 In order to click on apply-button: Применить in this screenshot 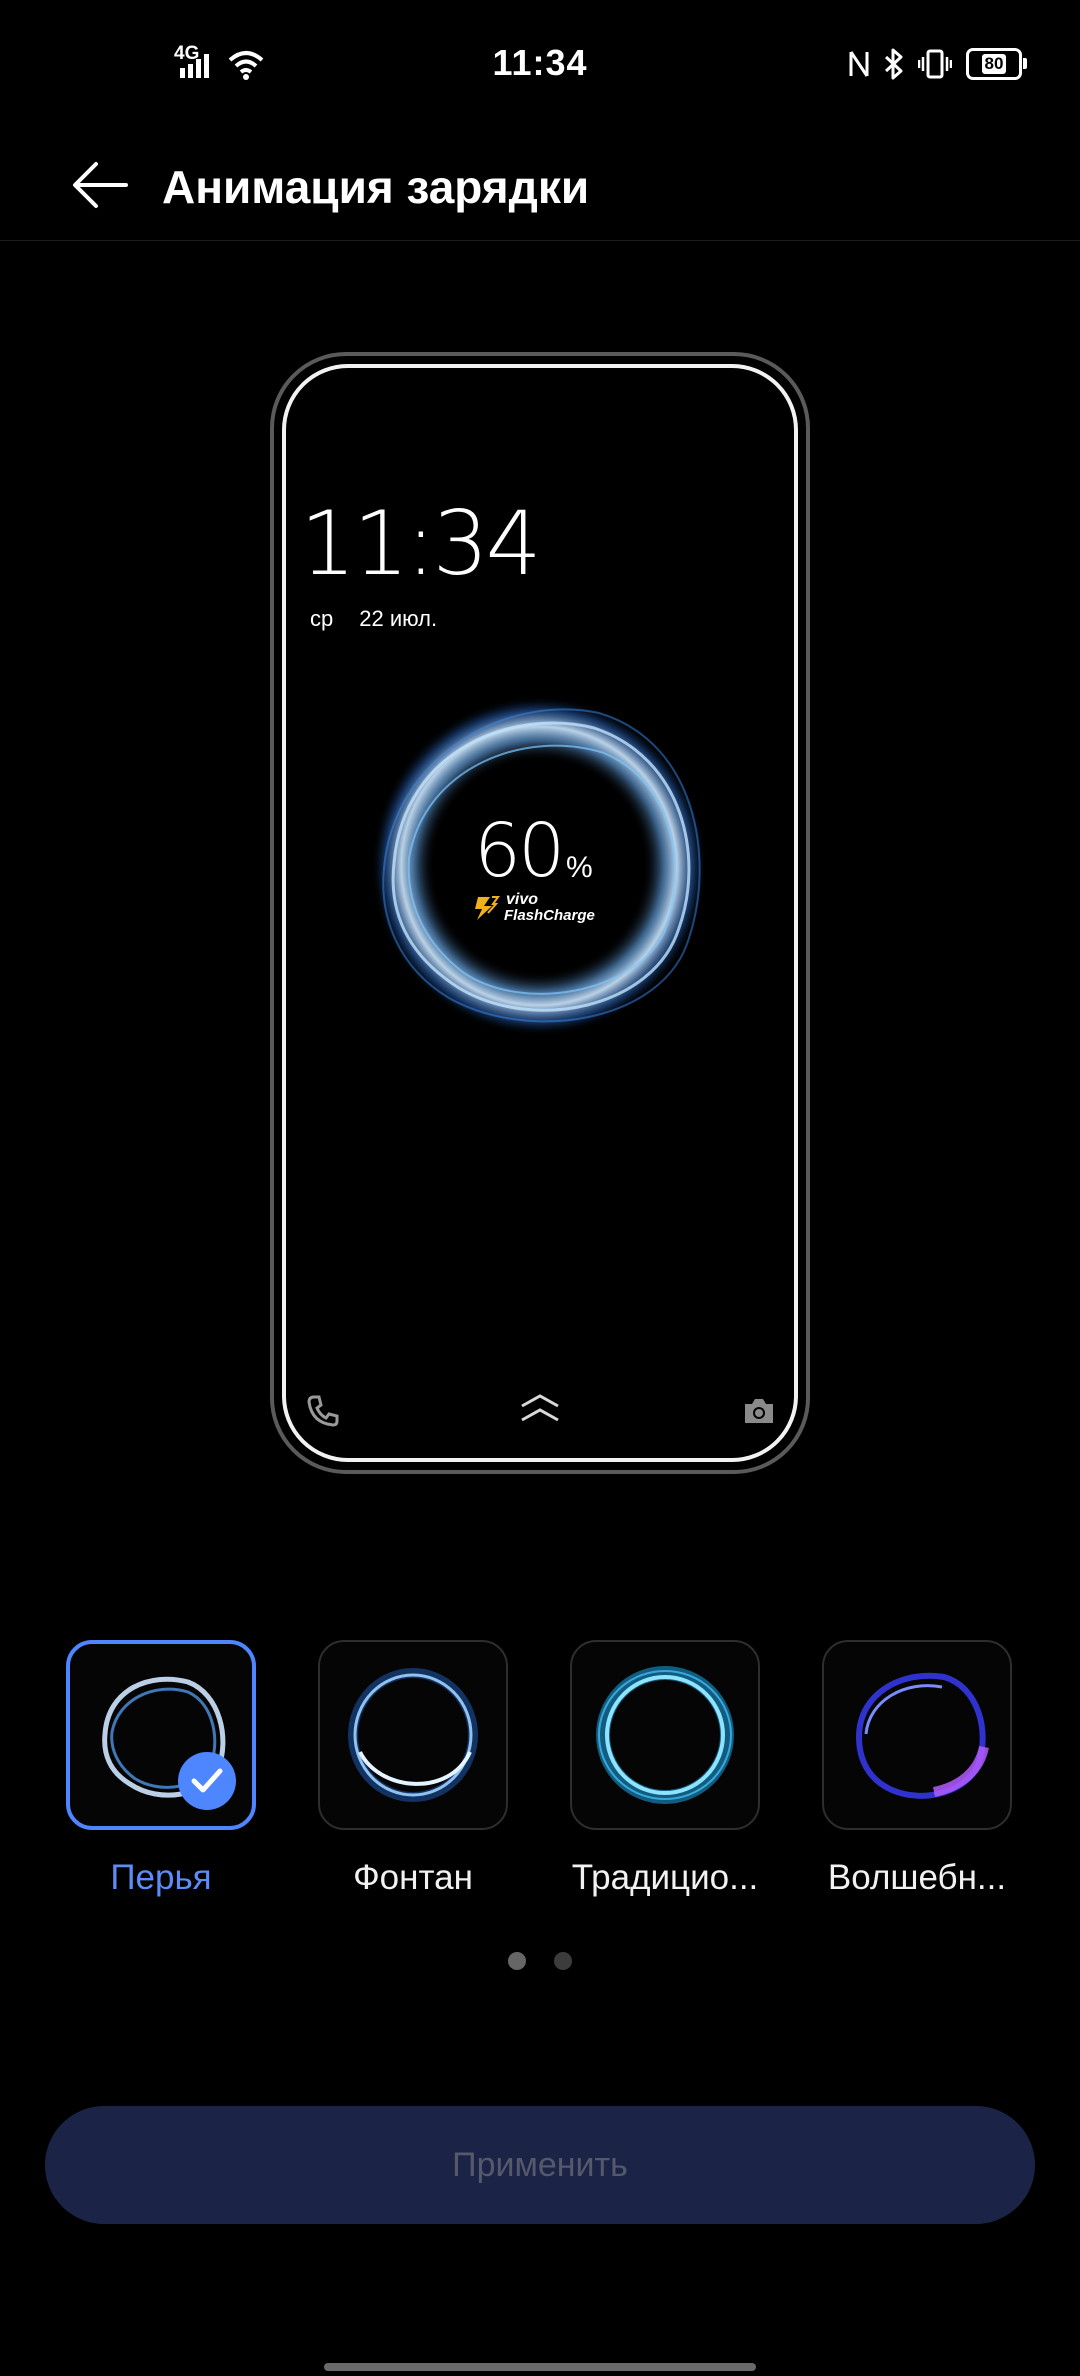, I will do `click(540, 2165)`.